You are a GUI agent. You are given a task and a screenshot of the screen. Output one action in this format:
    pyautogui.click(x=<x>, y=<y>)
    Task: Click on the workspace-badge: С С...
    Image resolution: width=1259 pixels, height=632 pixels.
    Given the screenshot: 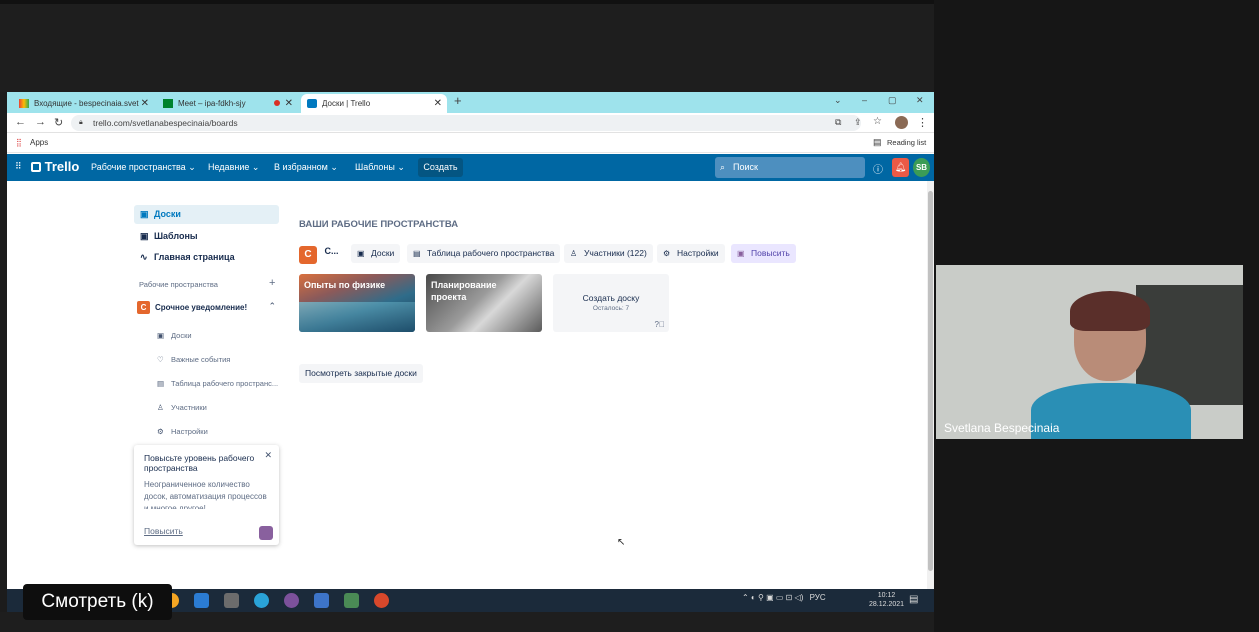 What is the action you would take?
    pyautogui.click(x=318, y=254)
    